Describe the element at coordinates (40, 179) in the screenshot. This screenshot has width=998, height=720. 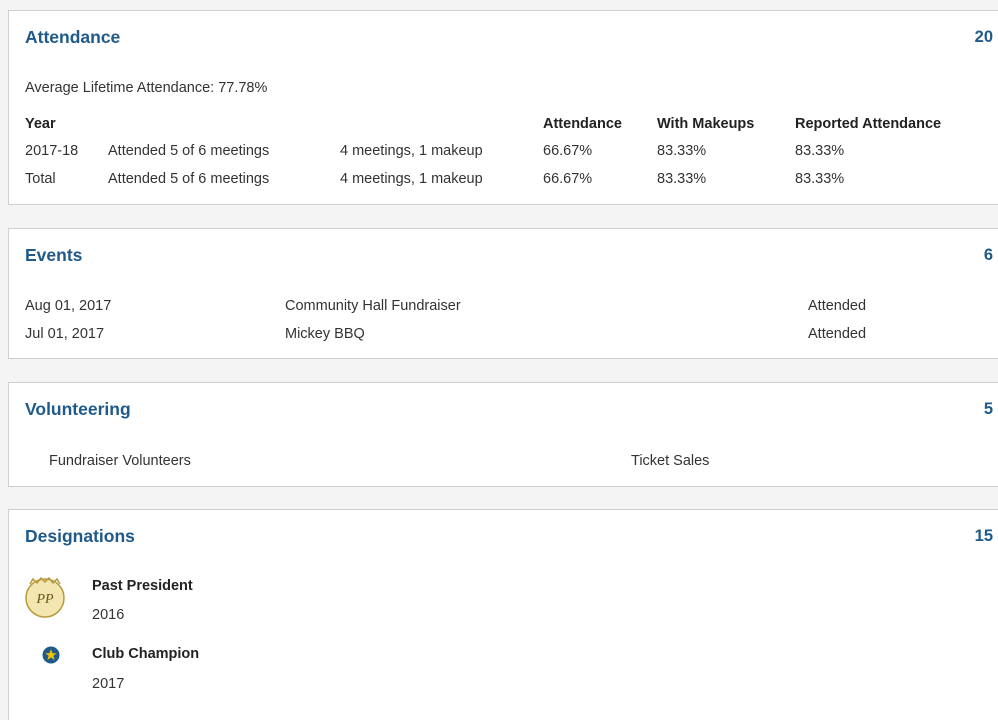
I see `table-row-year: Total` at that location.